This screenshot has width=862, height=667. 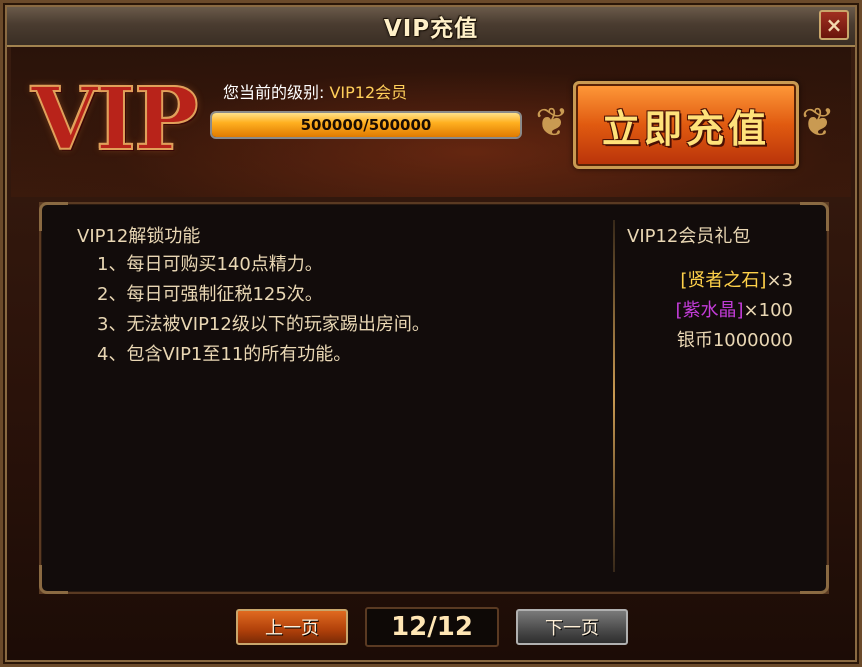 What do you see at coordinates (818, 123) in the screenshot?
I see `ornament-right-icon: ❦` at bounding box center [818, 123].